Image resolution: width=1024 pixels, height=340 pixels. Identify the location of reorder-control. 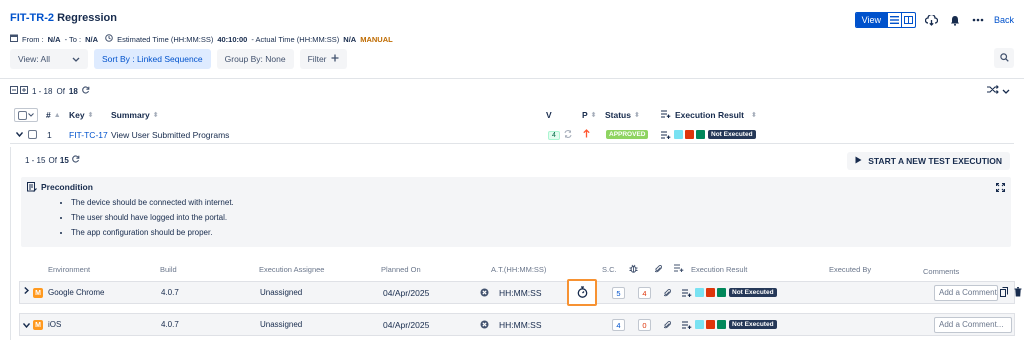
(998, 90).